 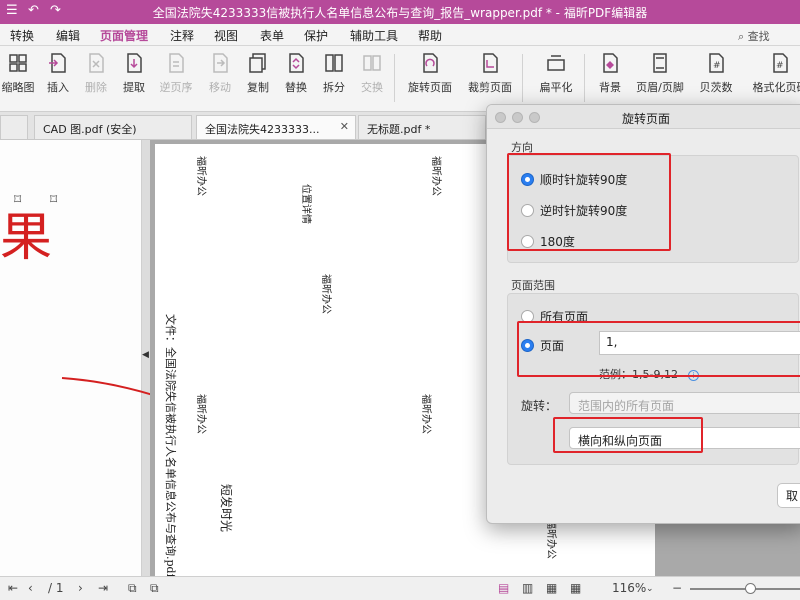 What do you see at coordinates (758, 36) in the screenshot?
I see `search-placeholder: 查找` at bounding box center [758, 36].